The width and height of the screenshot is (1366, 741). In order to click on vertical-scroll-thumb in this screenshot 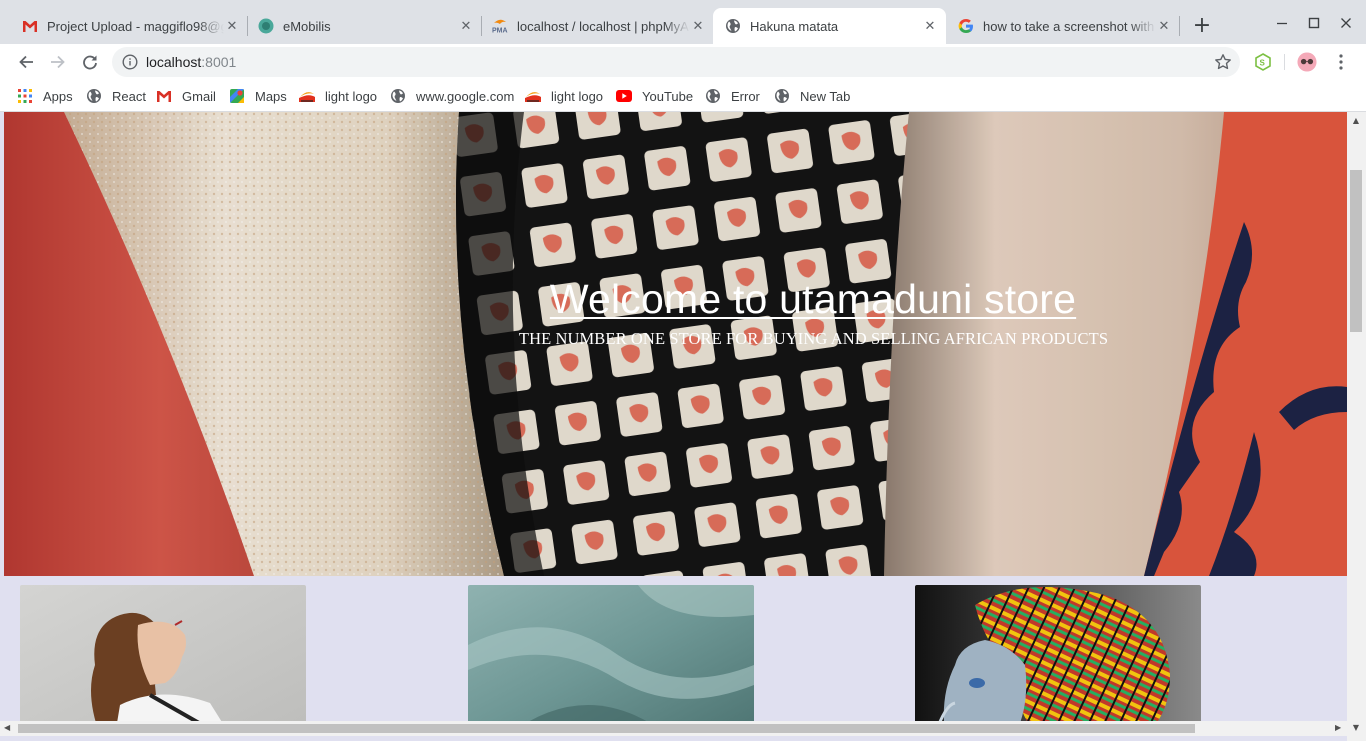, I will do `click(1356, 251)`.